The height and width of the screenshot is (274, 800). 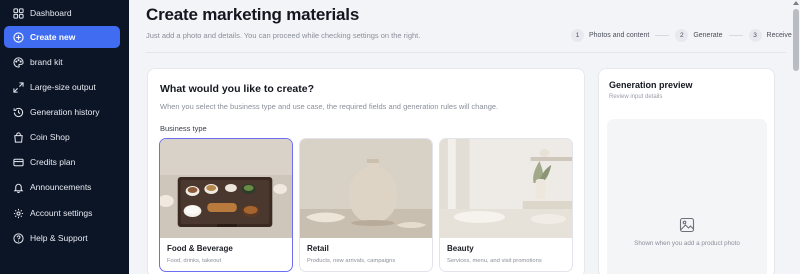 I want to click on grid-icon, so click(x=18, y=13).